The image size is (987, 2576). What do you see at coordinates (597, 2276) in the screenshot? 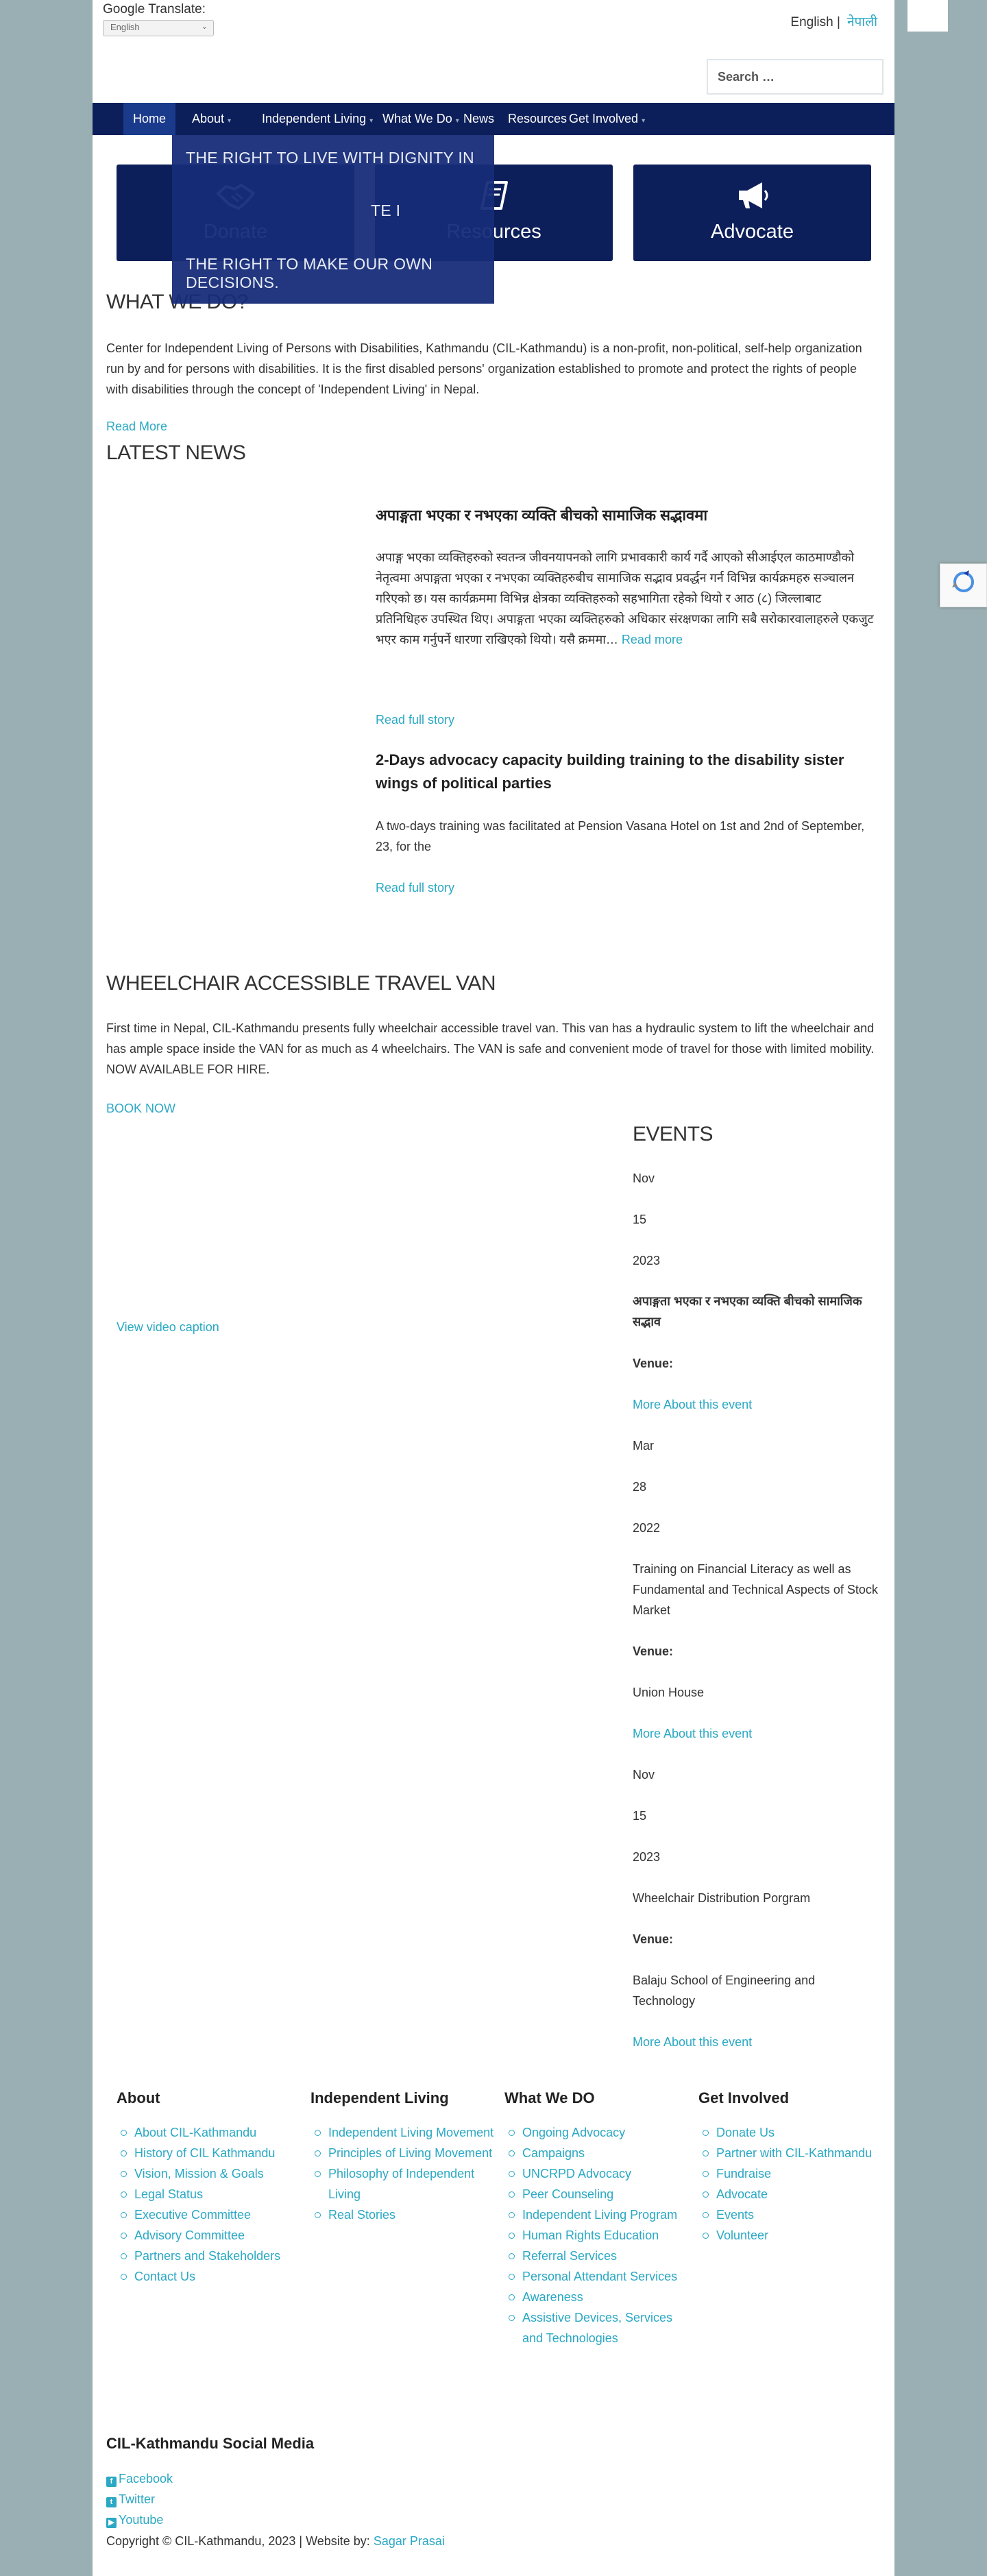
I see `footer-link: Personal Attendant Services` at bounding box center [597, 2276].